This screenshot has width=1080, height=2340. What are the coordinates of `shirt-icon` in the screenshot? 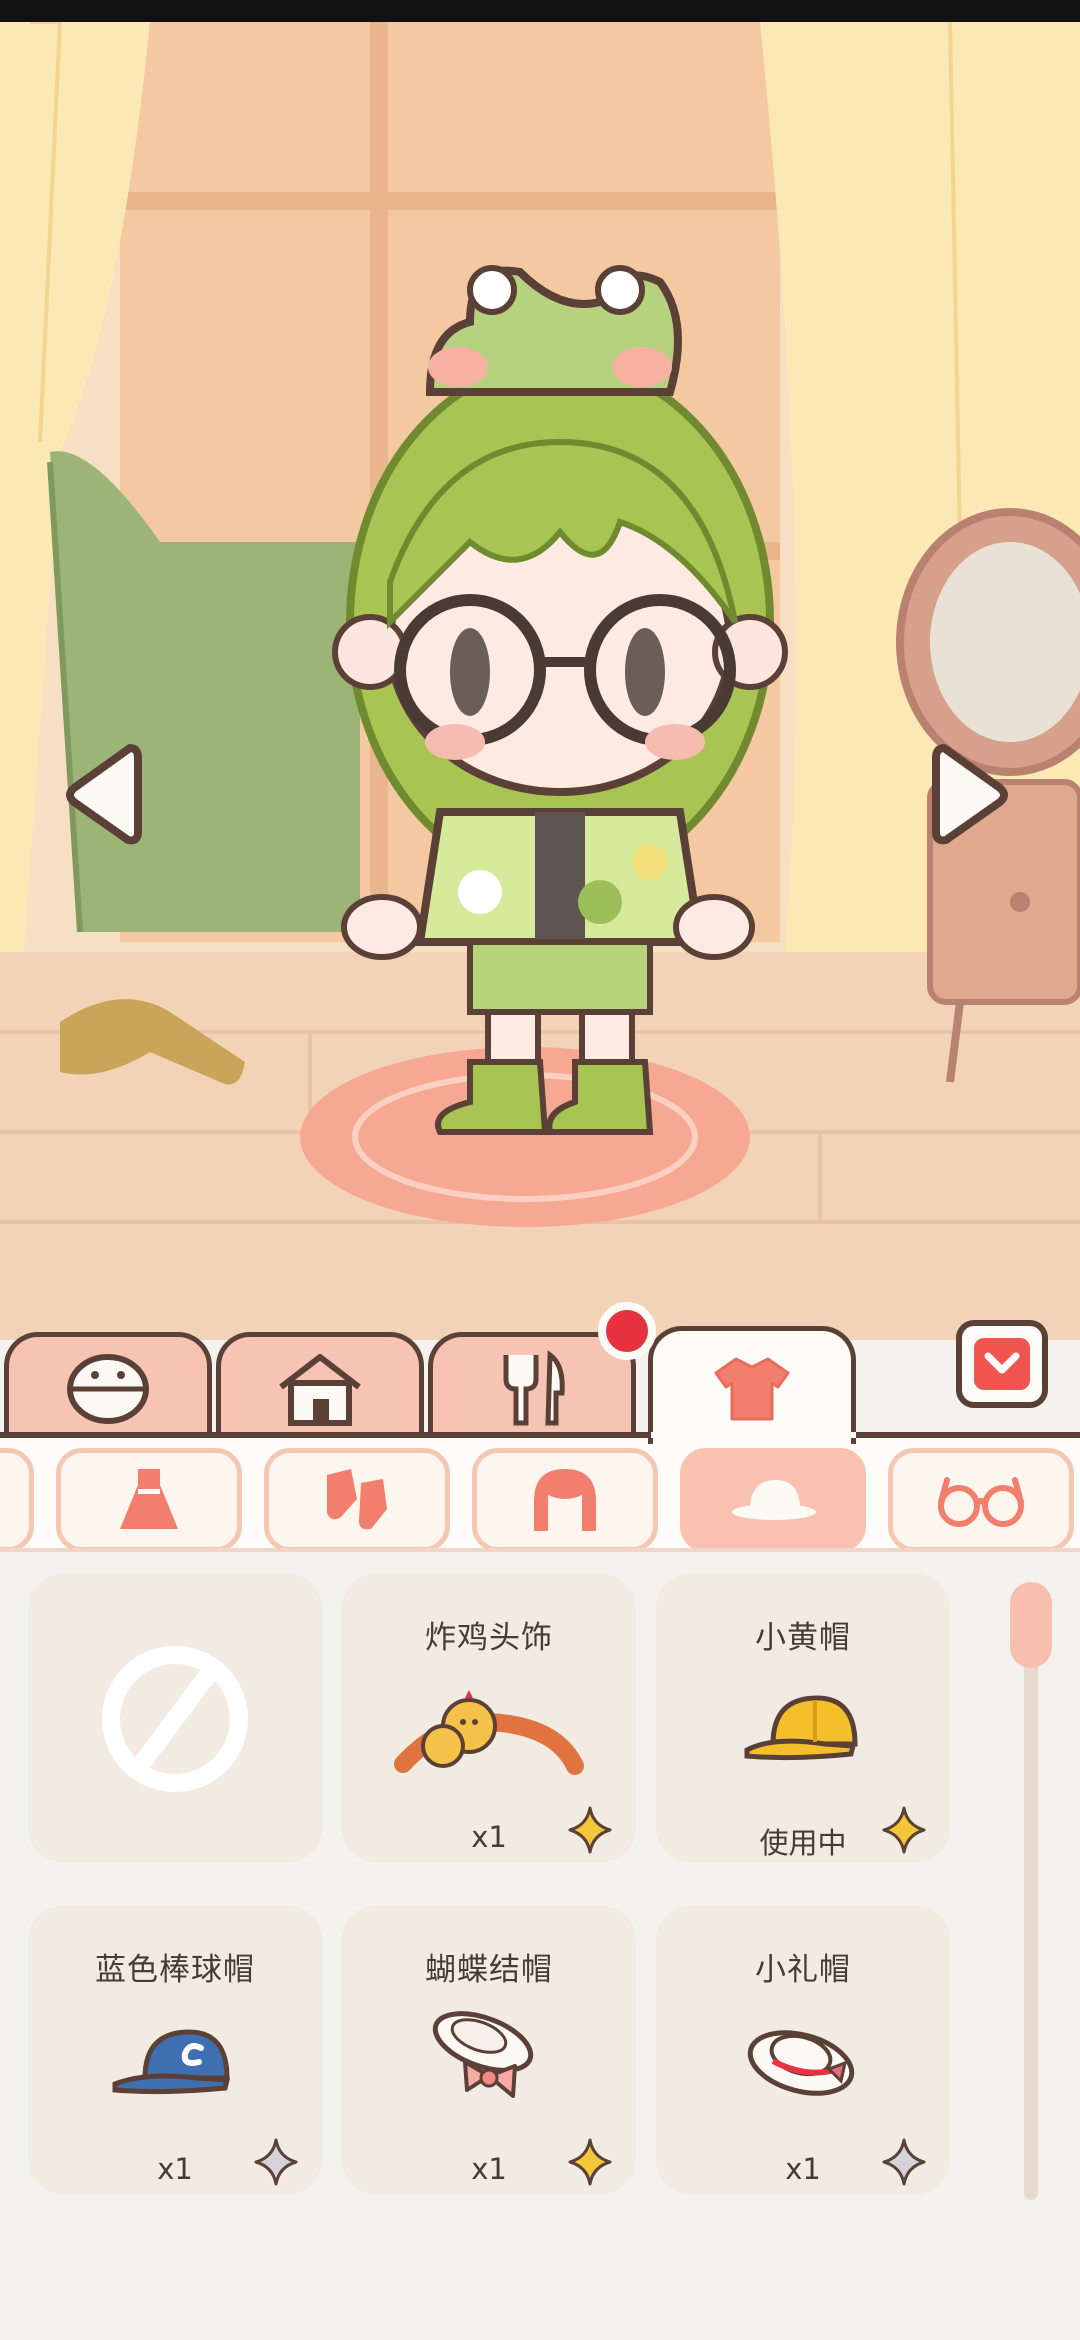 It's located at (752, 1388).